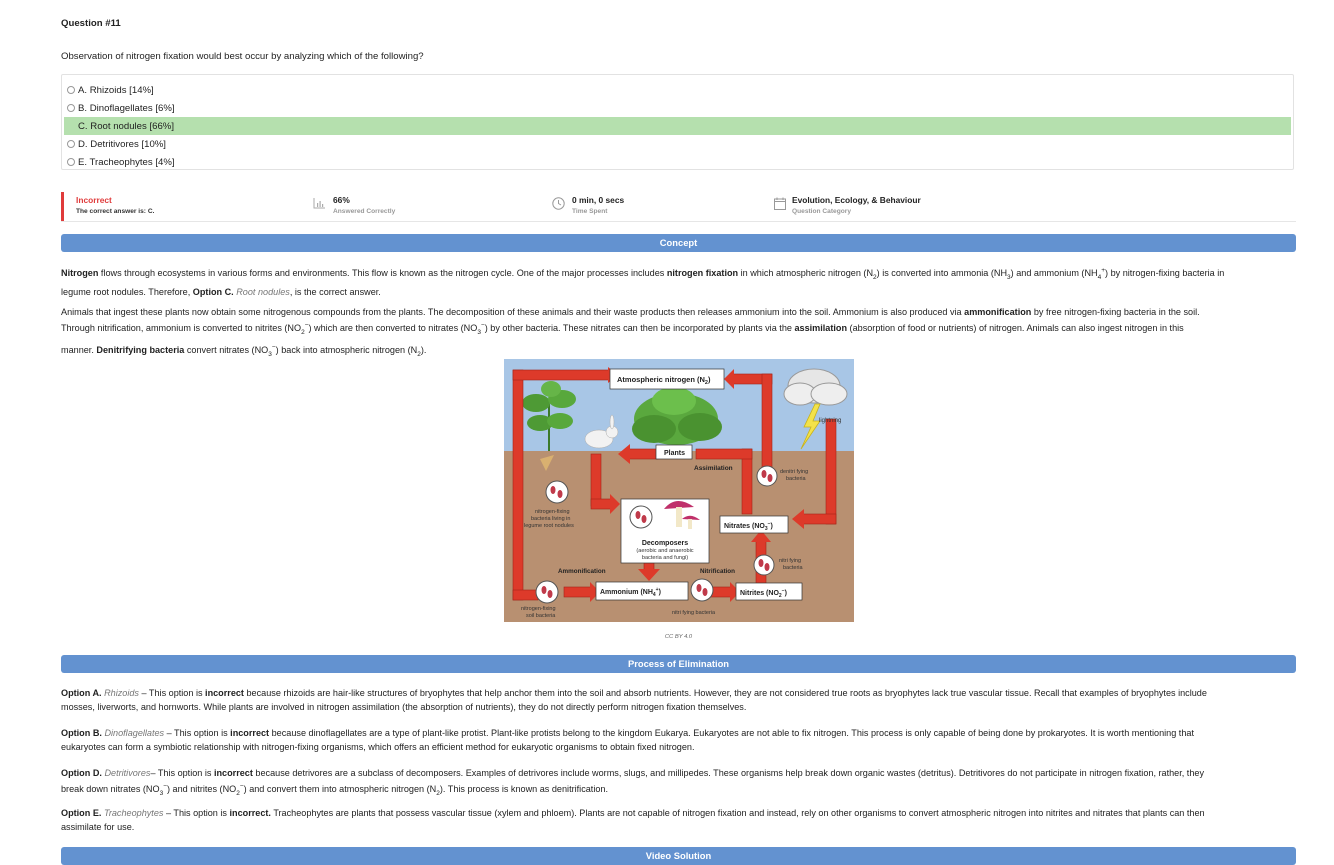 The image size is (1334, 865). Describe the element at coordinates (582, 571) in the screenshot. I see `ammonification-label: Ammonification` at that location.